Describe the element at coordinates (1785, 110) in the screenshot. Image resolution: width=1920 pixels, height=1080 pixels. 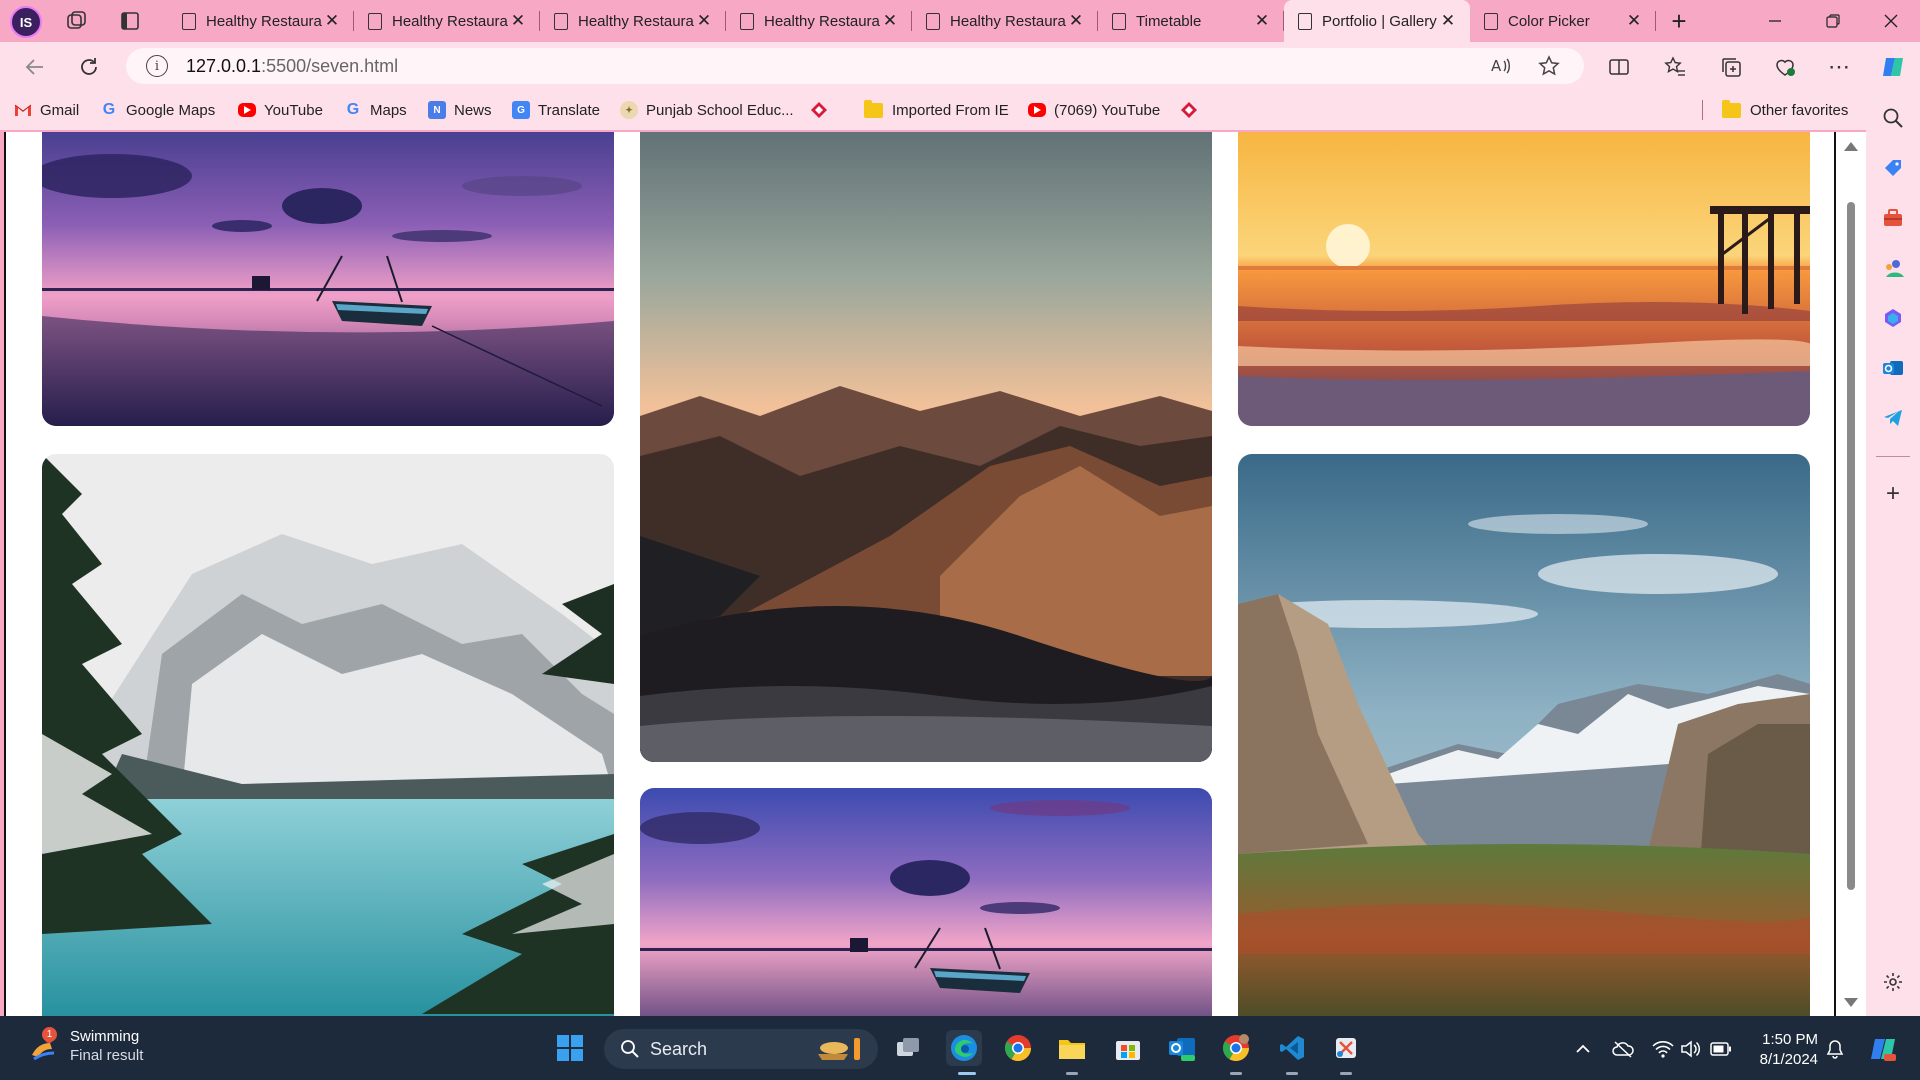
I see `bookmark-other-favorites: Other favorites` at that location.